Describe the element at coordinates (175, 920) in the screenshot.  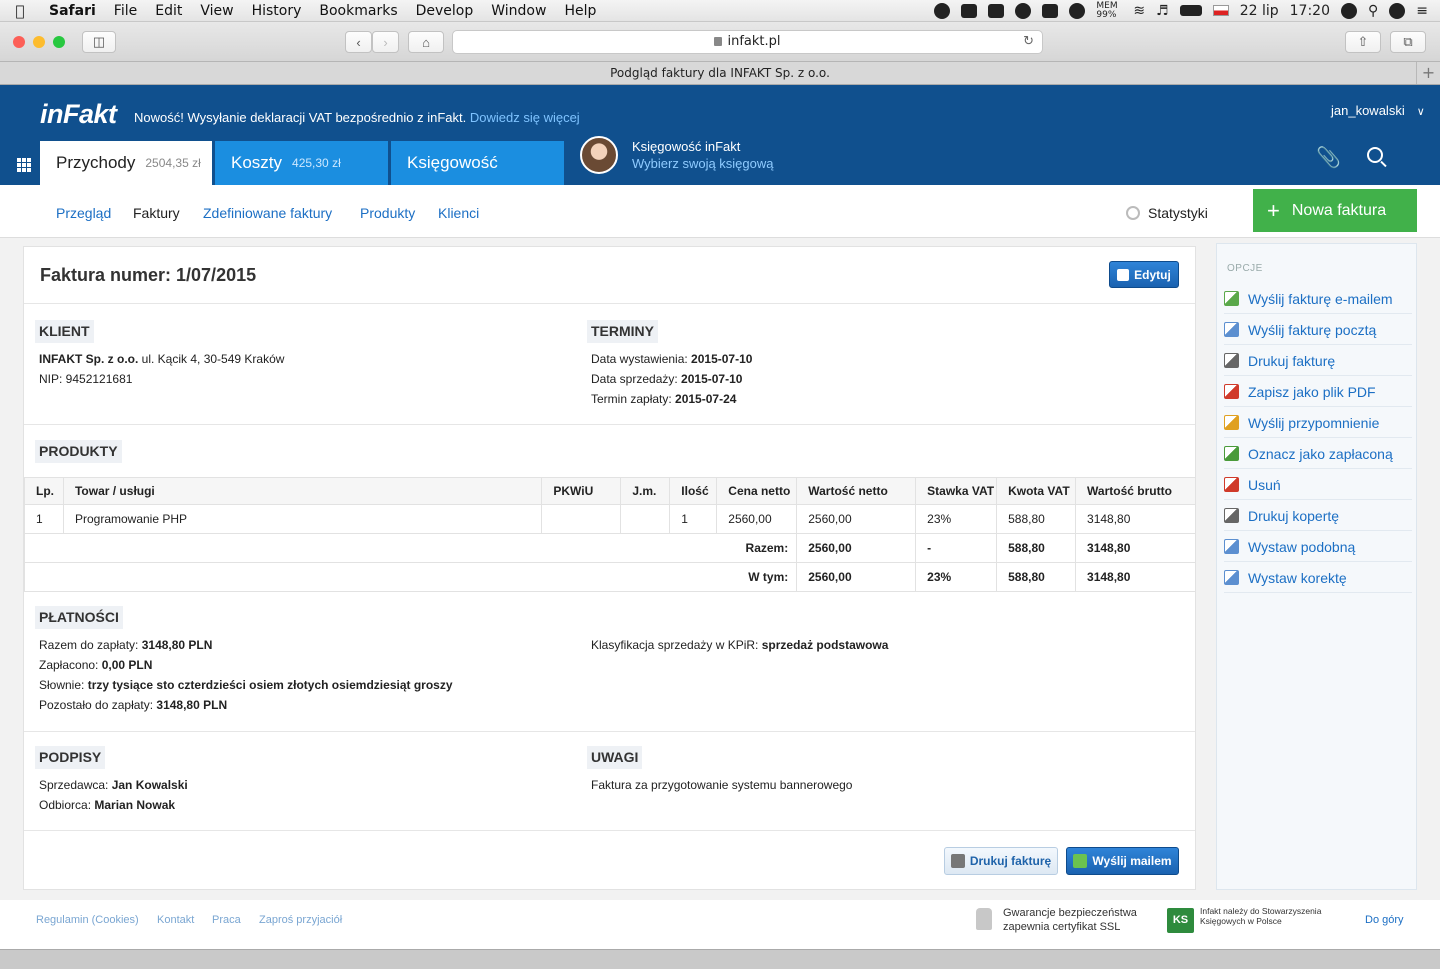
I see `footer-contact-link: Kontakt` at that location.